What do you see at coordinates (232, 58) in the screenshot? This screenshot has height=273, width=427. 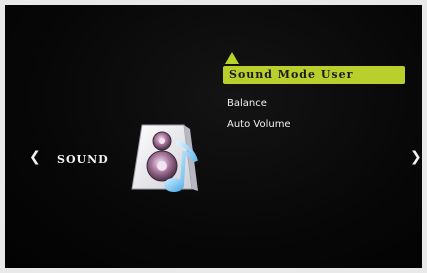 I see `up-triangle-icon` at bounding box center [232, 58].